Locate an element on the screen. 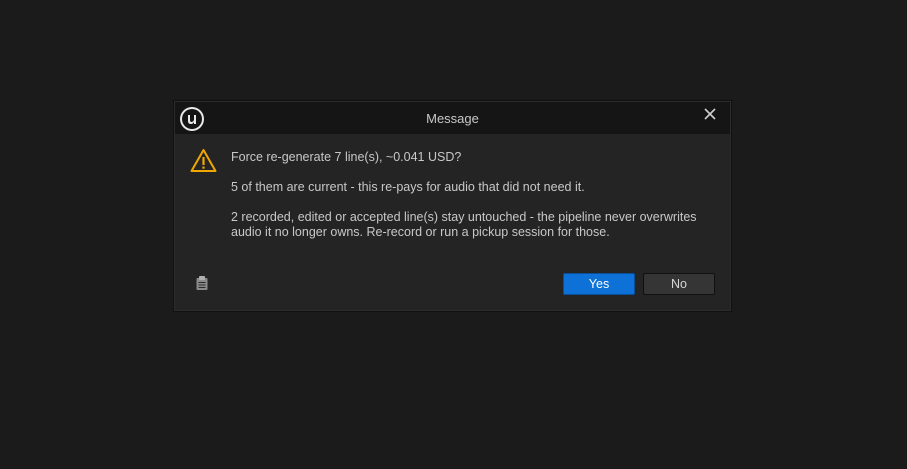  message-line-cost: Force re-generate 7 line(s), ~0.041 USD? is located at coordinates (346, 157).